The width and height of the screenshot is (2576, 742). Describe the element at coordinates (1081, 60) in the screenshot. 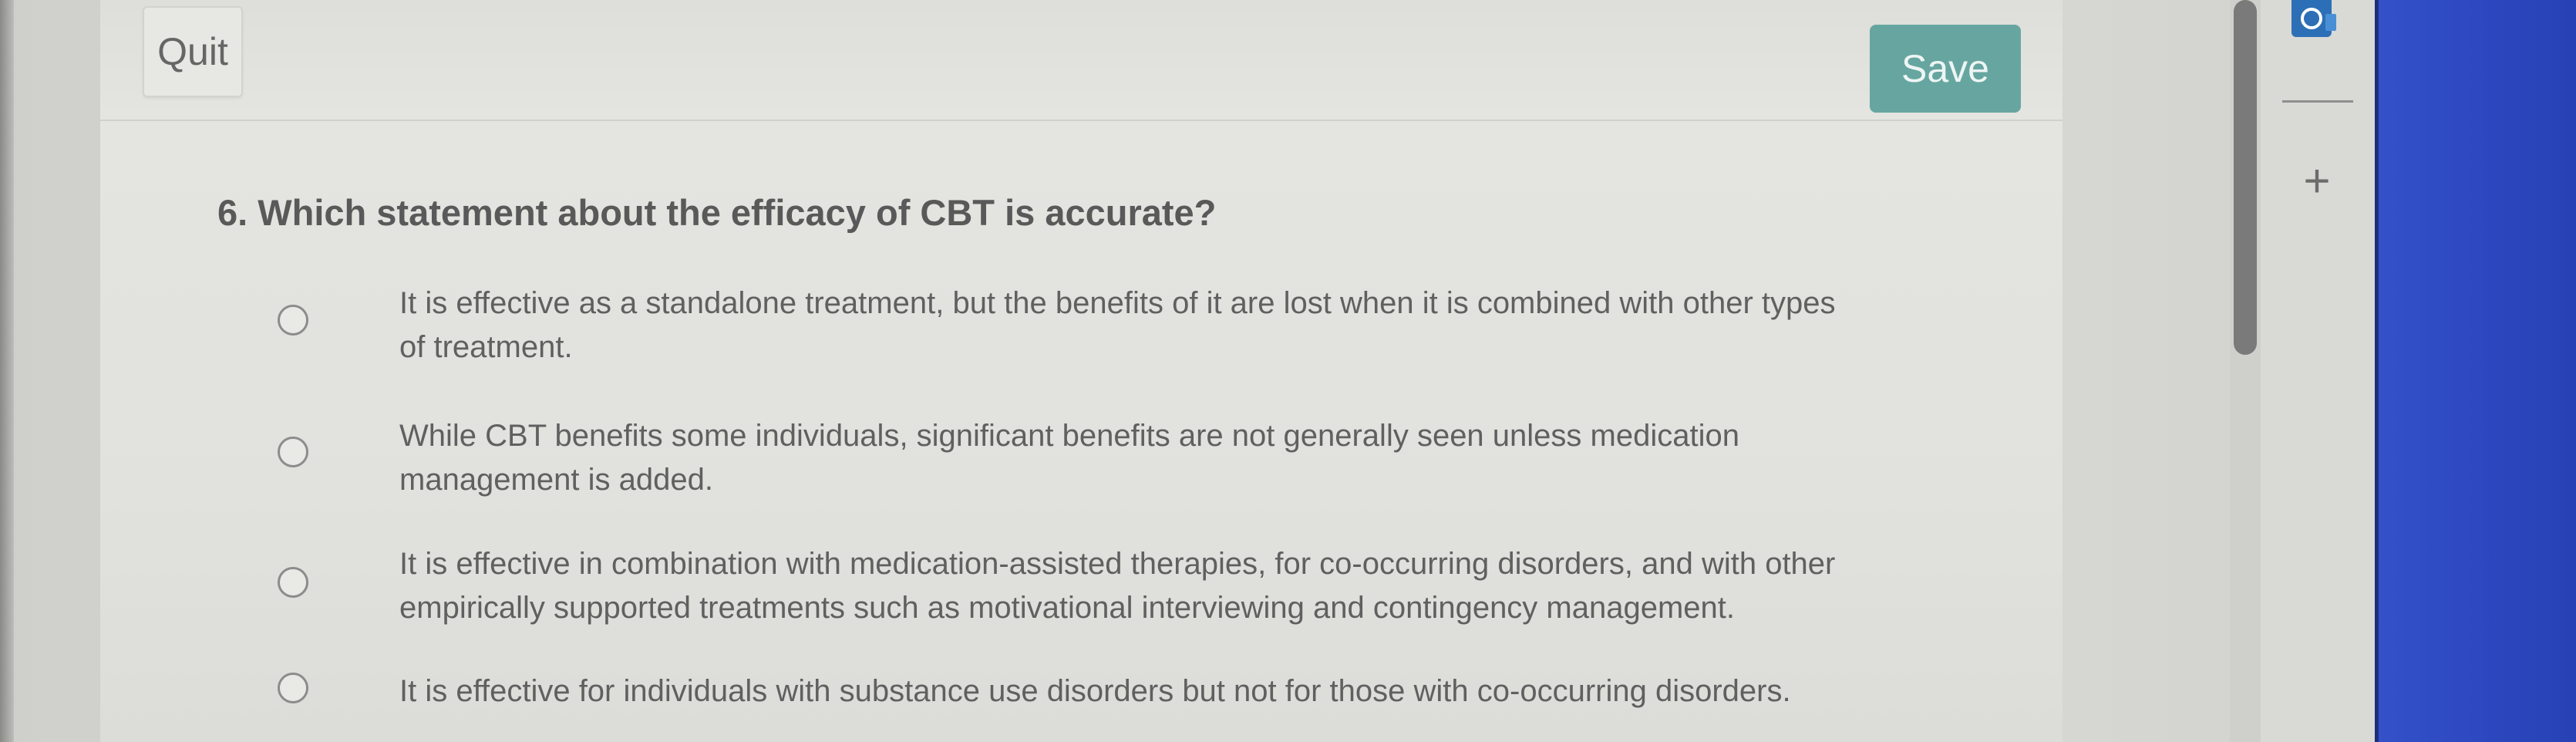

I see `top-toolbar` at that location.